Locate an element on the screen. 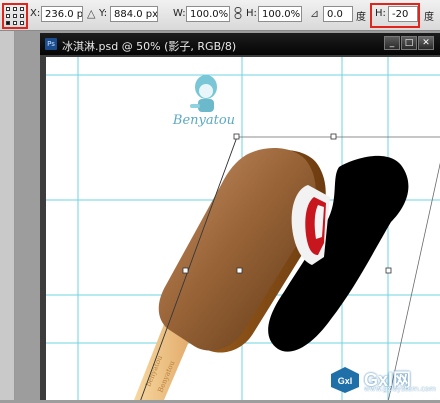 The height and width of the screenshot is (403, 440). delta-triangle-icon: △ is located at coordinates (91, 13).